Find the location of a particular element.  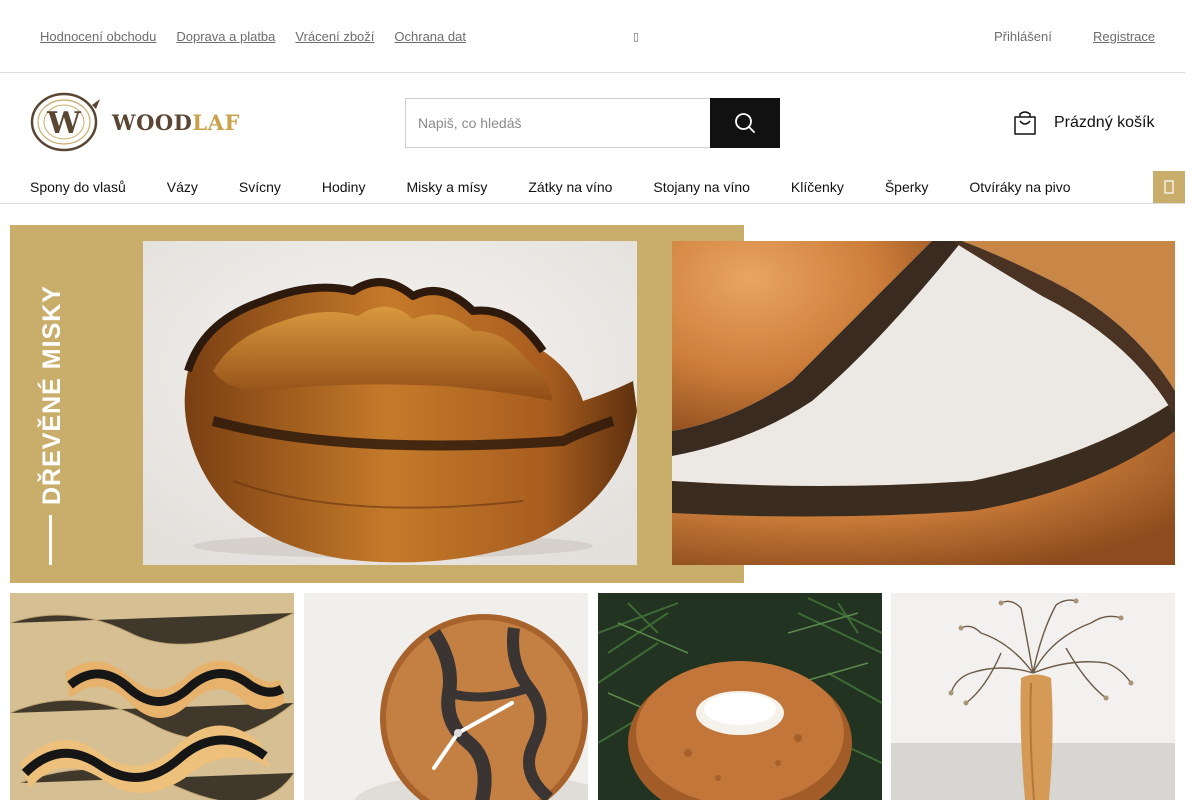

logo: W WOODLAF is located at coordinates (135, 122).